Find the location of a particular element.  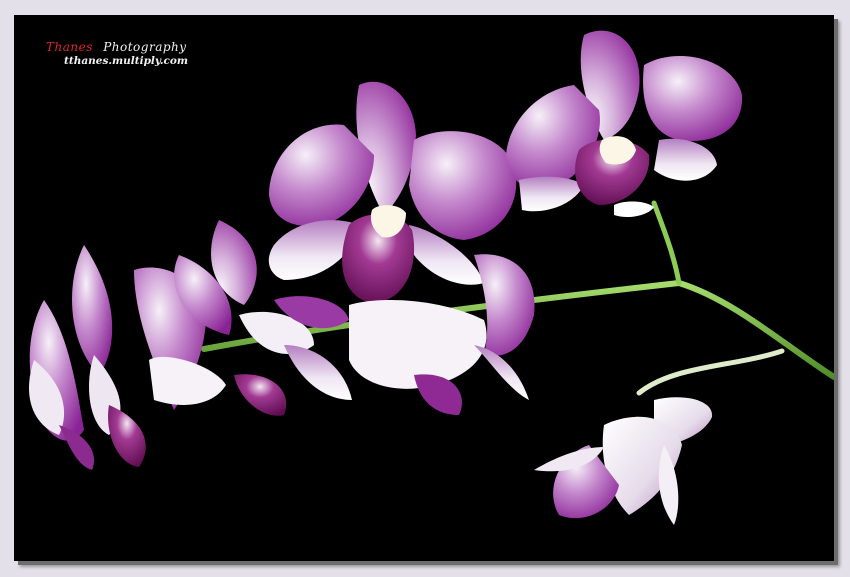

photographer-watermark: Thanes Photography tthanes.multiply.com is located at coordinates (117, 54).